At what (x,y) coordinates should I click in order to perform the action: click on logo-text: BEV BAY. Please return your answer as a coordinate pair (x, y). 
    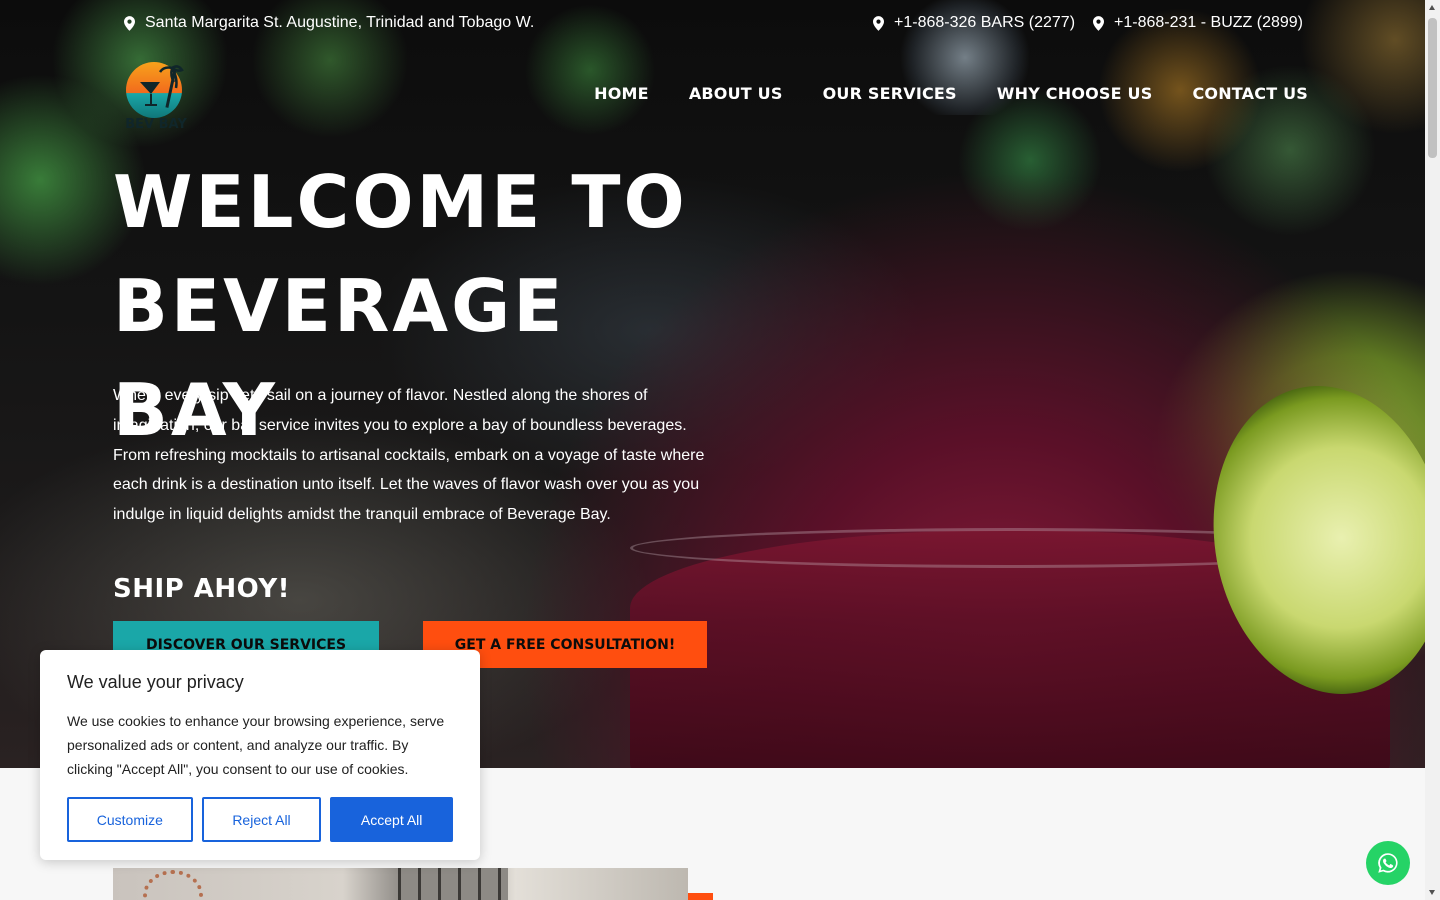
    Looking at the image, I should click on (156, 124).